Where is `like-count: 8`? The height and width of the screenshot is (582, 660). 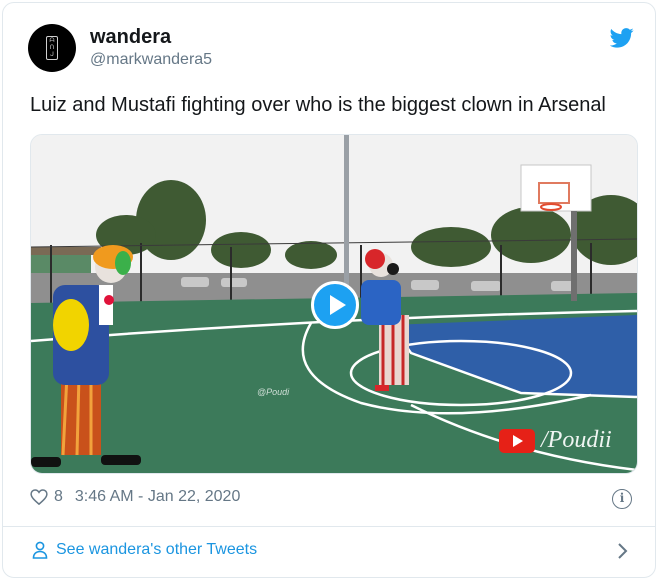 like-count: 8 is located at coordinates (58, 497).